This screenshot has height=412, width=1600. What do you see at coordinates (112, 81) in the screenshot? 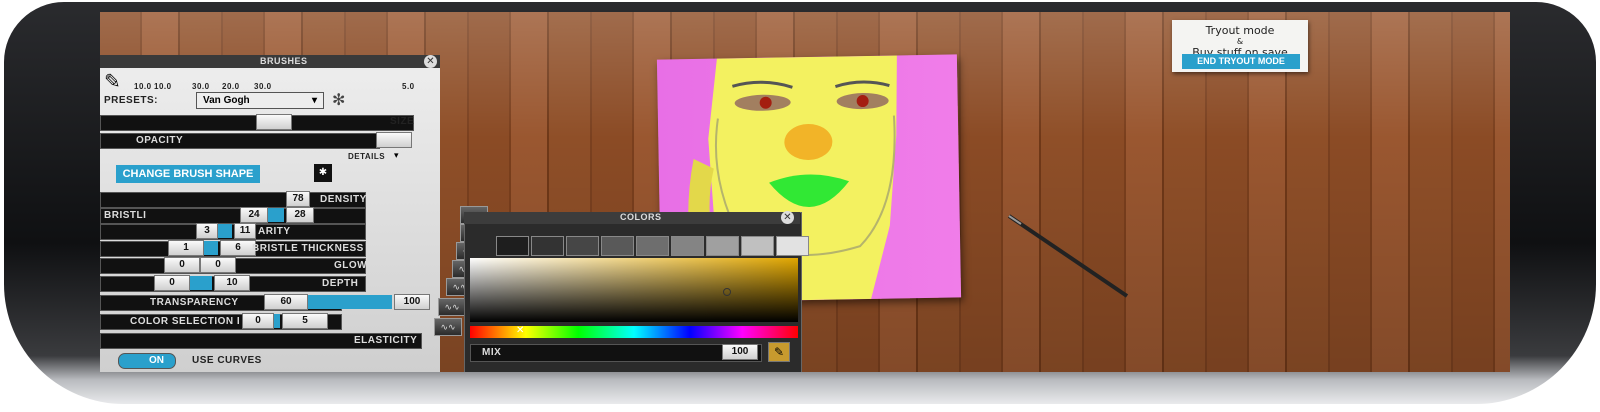
I see `brush-tool-icon: ✎` at bounding box center [112, 81].